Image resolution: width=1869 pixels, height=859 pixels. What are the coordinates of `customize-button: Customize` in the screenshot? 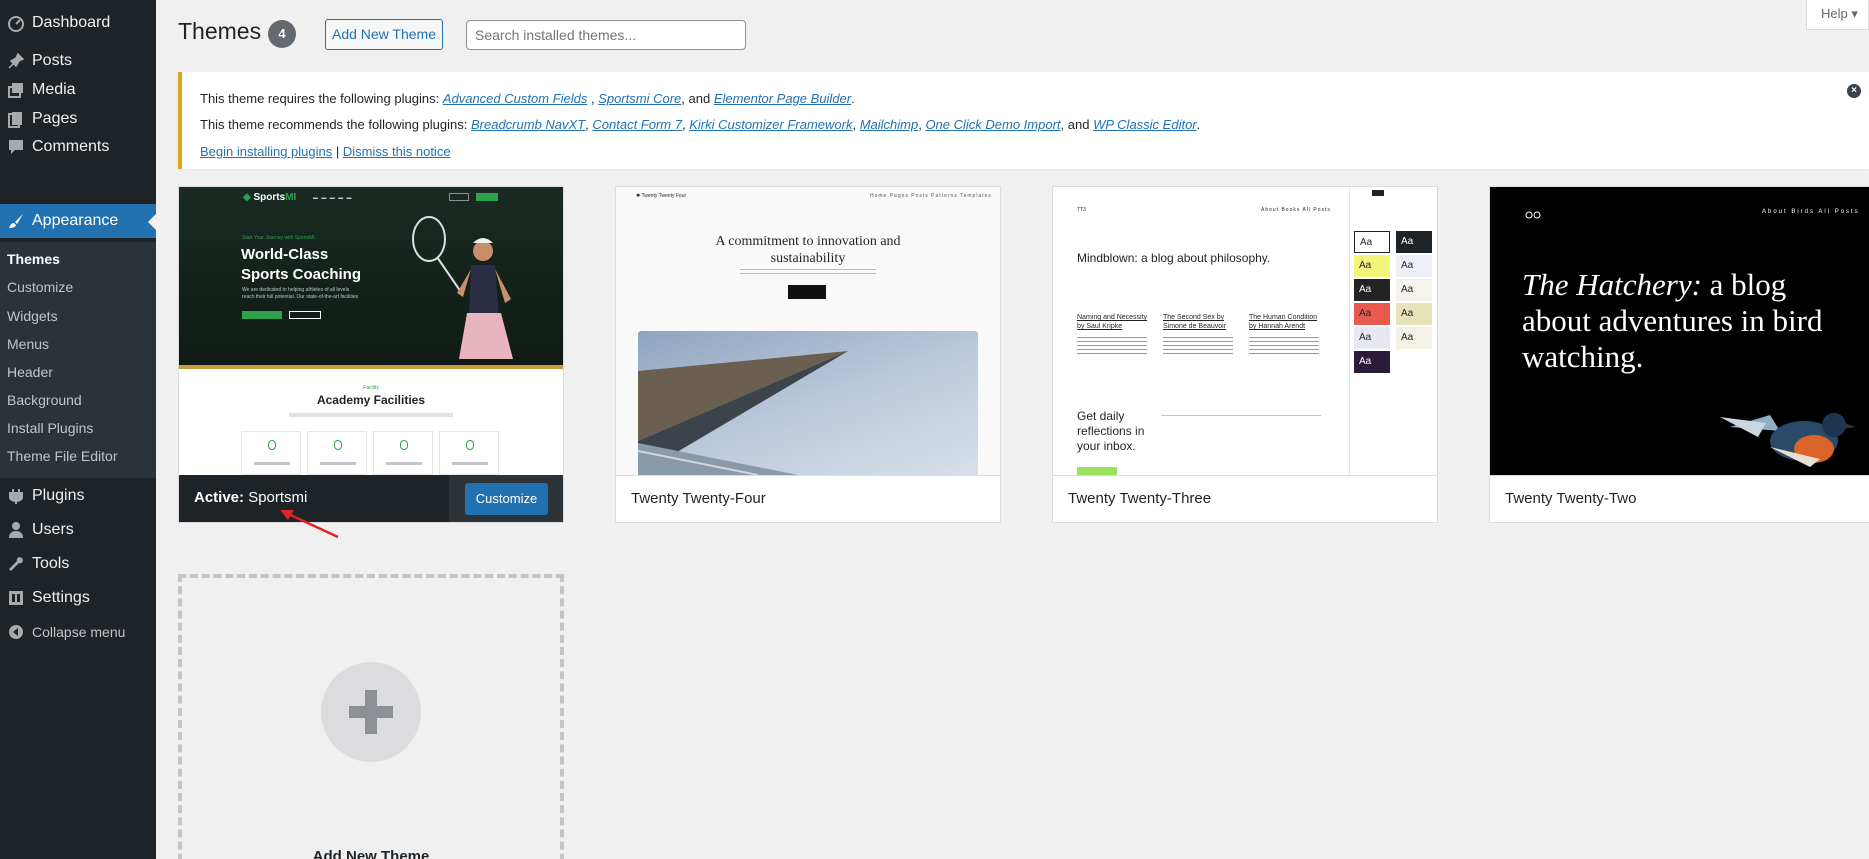 It's located at (506, 499).